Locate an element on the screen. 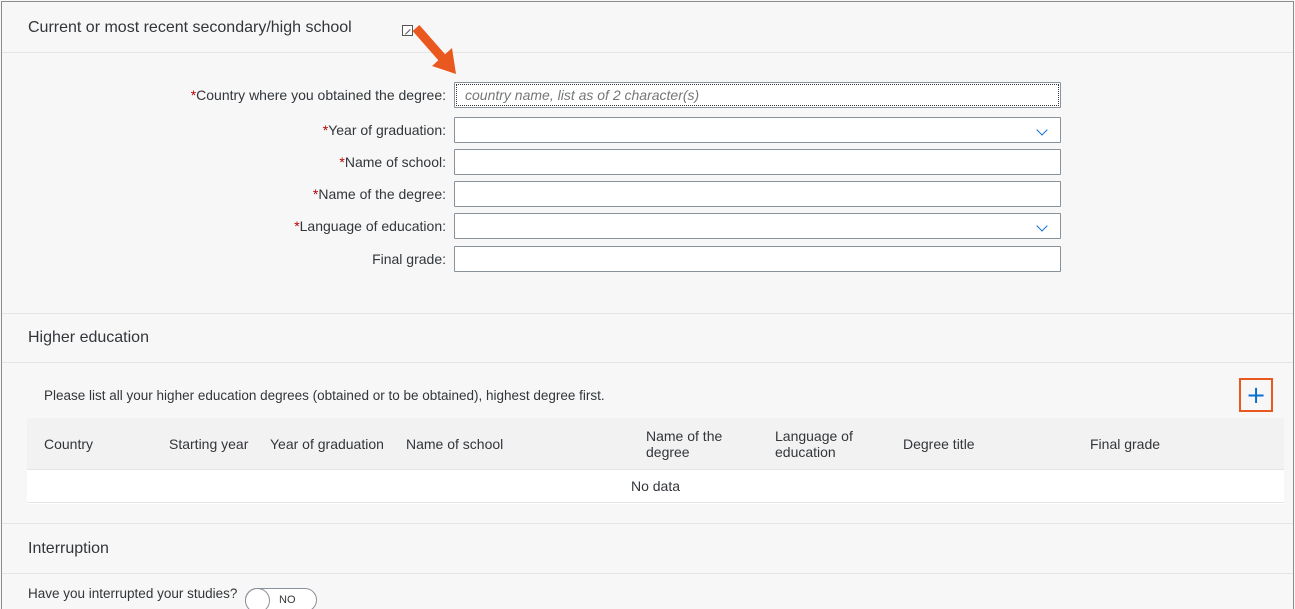 The image size is (1295, 609). column-header-final-grade: Final grade is located at coordinates (1125, 444).